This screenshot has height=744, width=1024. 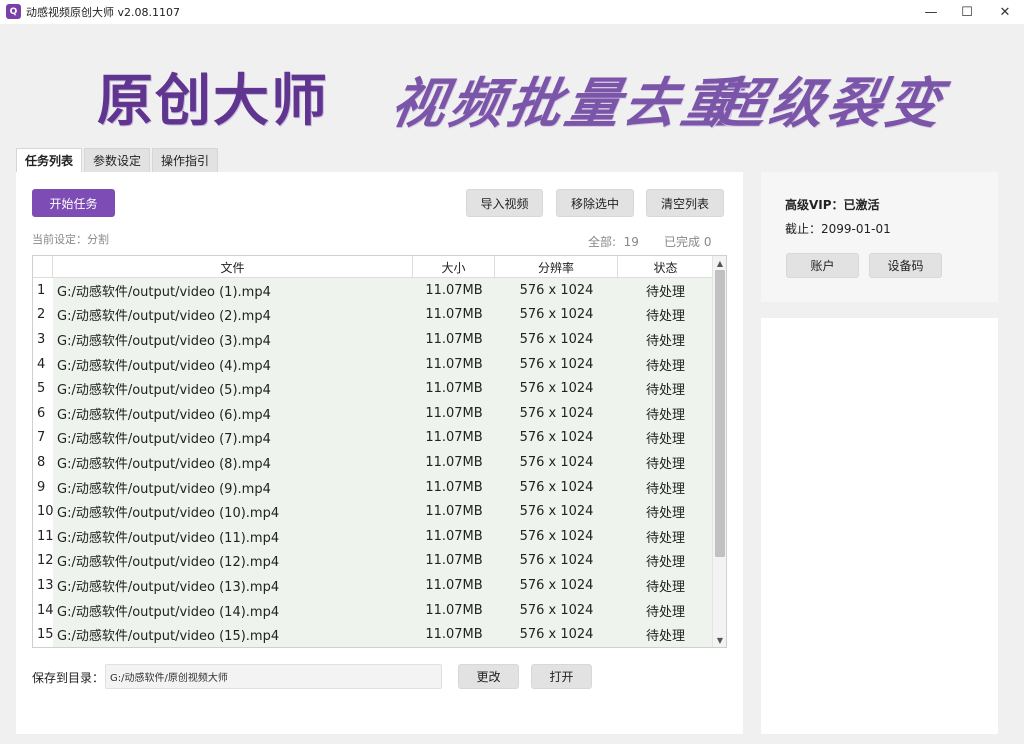 I want to click on header-size: 大小, so click(x=454, y=267).